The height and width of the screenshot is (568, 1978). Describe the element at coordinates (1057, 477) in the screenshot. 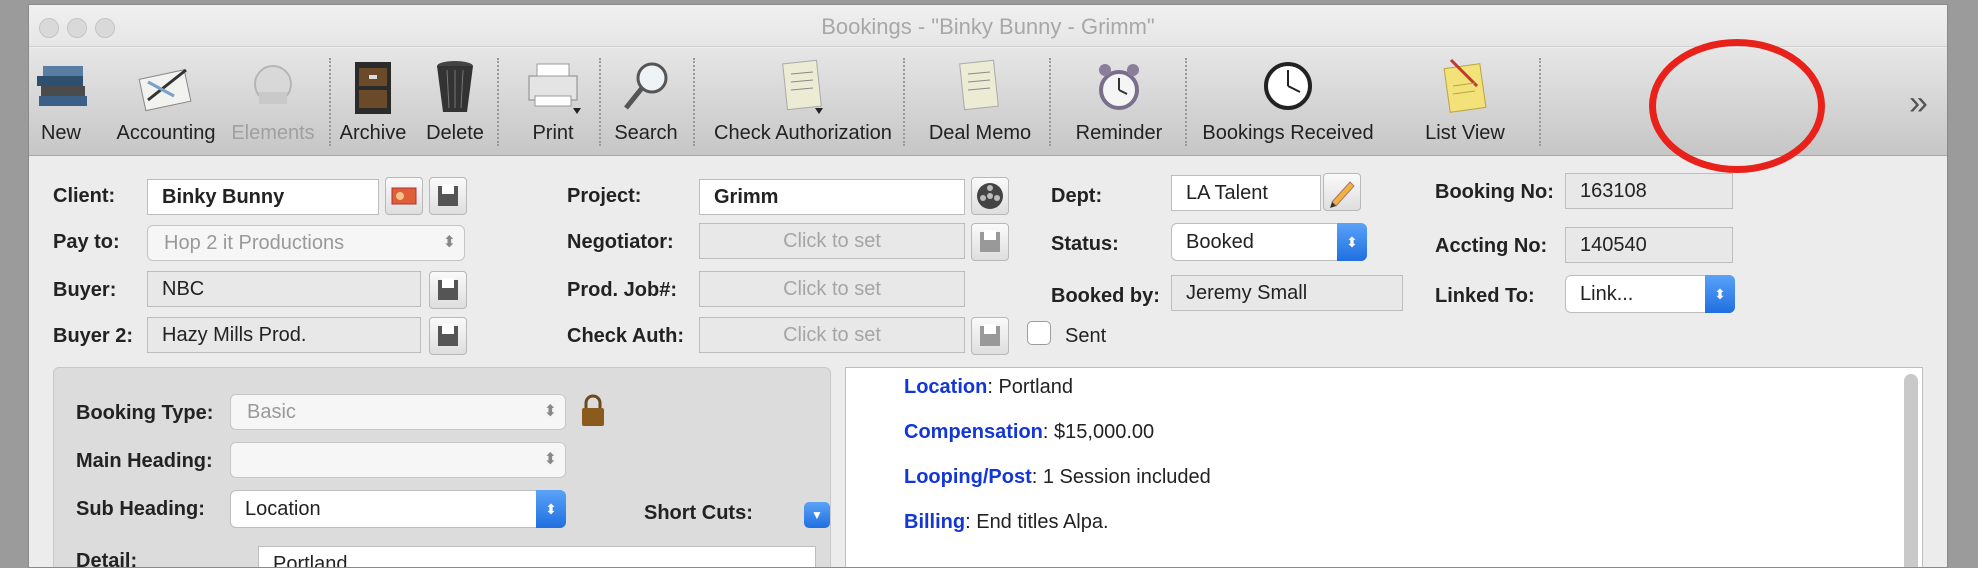

I see `note-looping-post: Looping/Post: 1 Session included` at that location.